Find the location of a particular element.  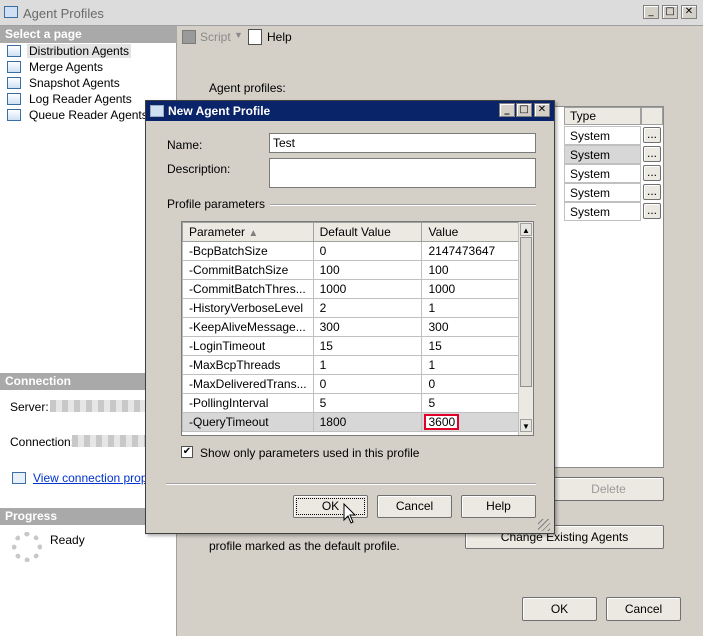

connection-value-redacted is located at coordinates (109, 441).